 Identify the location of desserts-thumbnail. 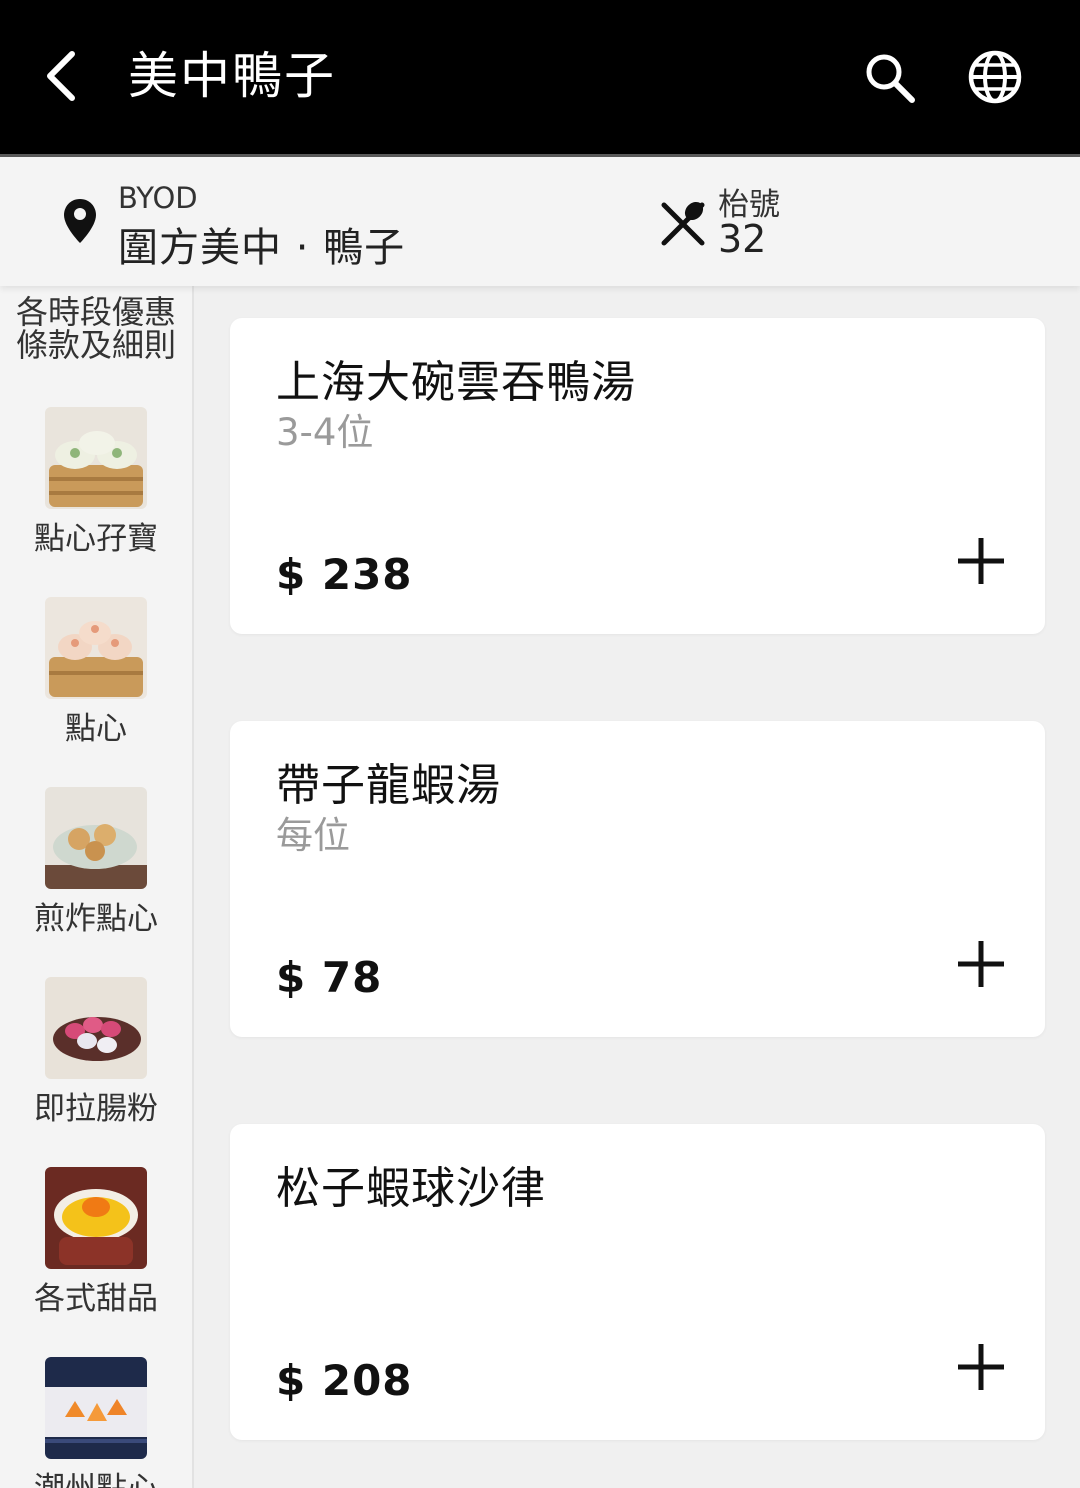
(96, 1218).